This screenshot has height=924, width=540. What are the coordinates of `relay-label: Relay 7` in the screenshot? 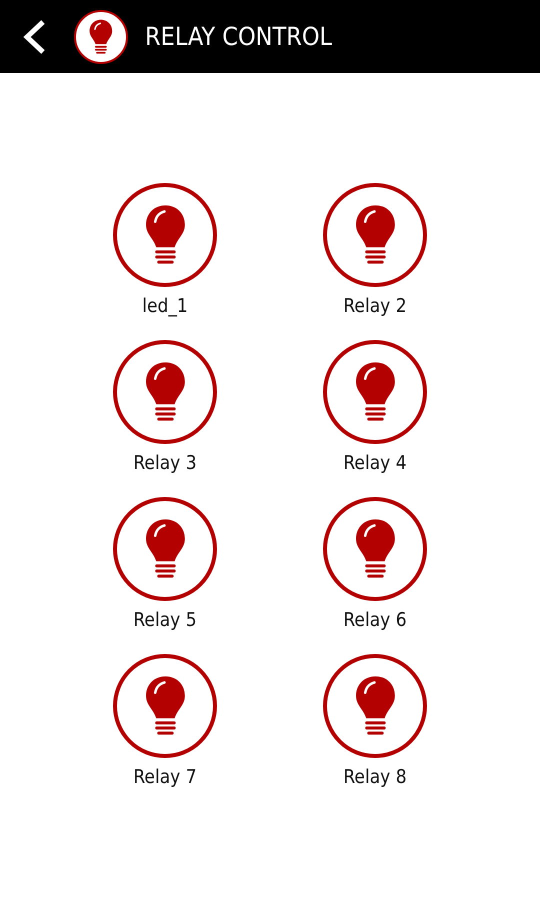 It's located at (165, 777).